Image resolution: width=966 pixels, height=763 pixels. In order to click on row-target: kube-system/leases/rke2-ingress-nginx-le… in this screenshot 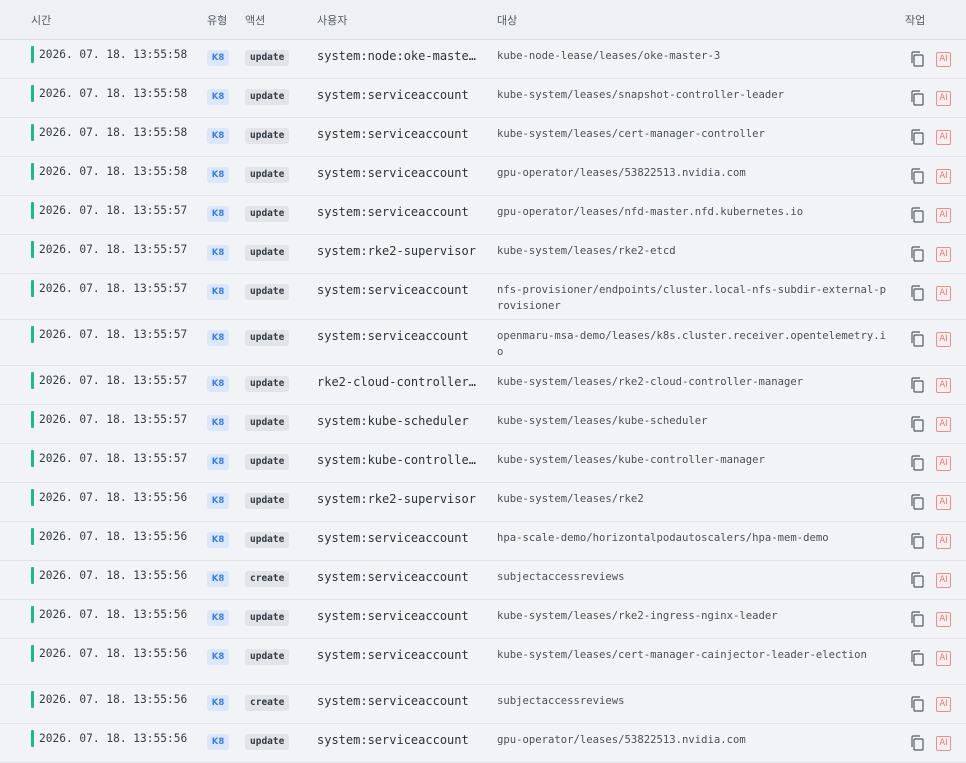, I will do `click(637, 616)`.